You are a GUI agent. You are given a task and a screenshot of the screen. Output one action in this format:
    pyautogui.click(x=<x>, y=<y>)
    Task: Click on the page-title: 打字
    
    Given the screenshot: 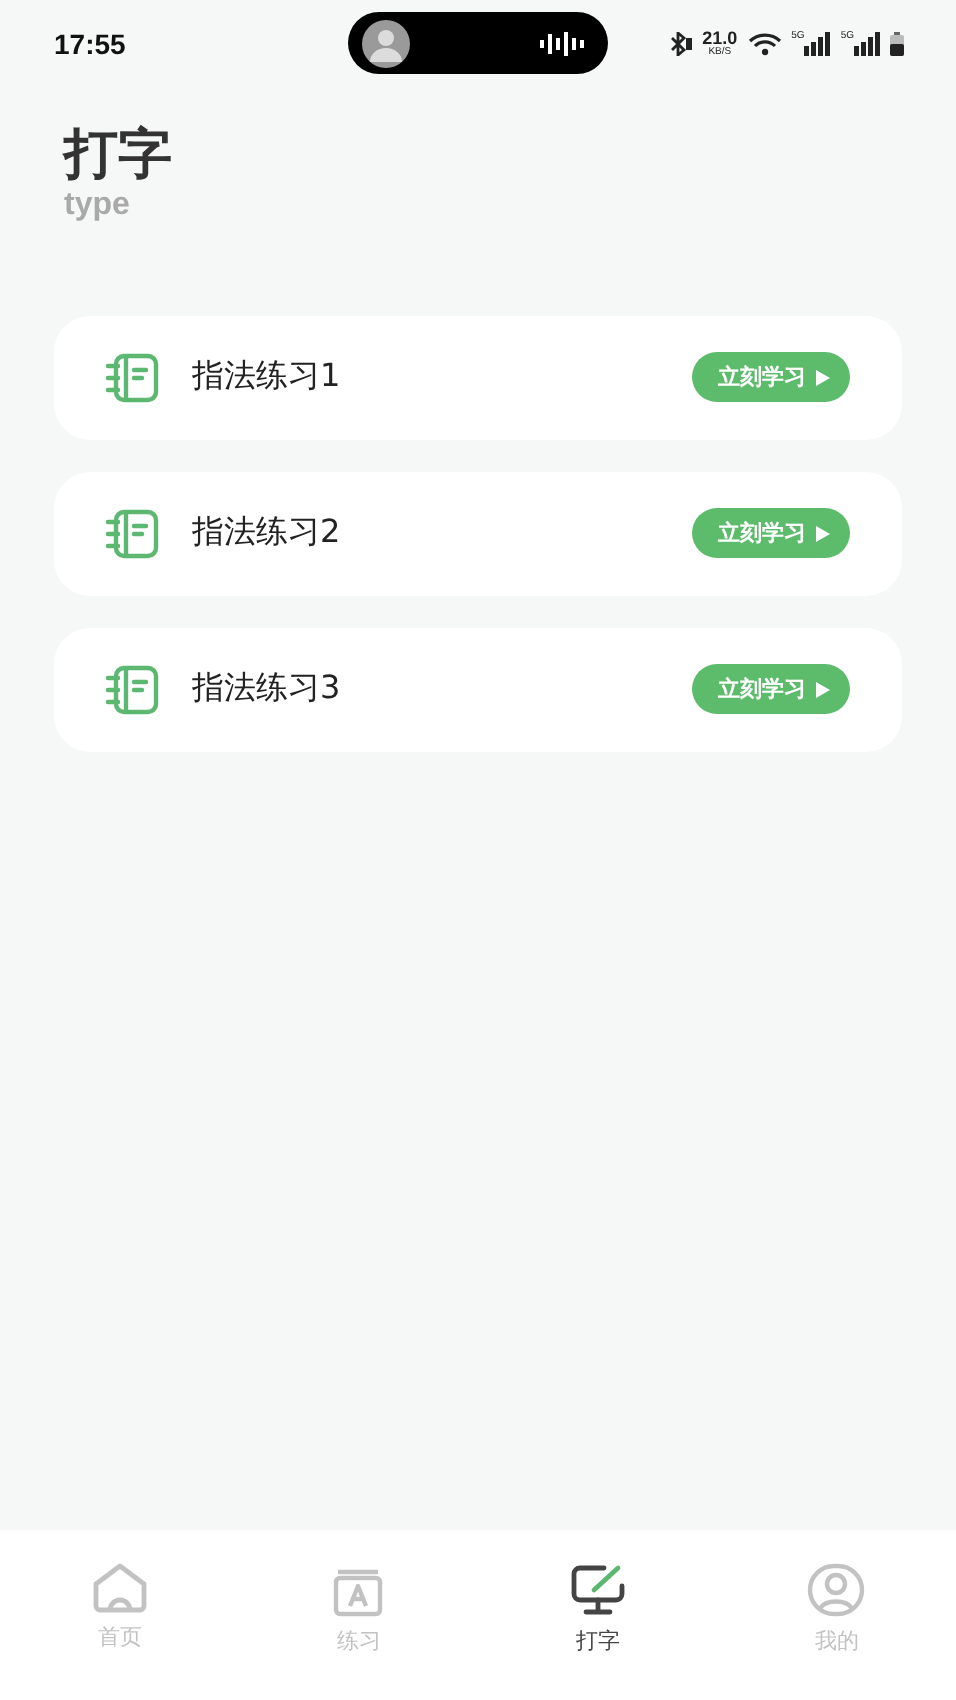 What is the action you would take?
    pyautogui.click(x=119, y=156)
    